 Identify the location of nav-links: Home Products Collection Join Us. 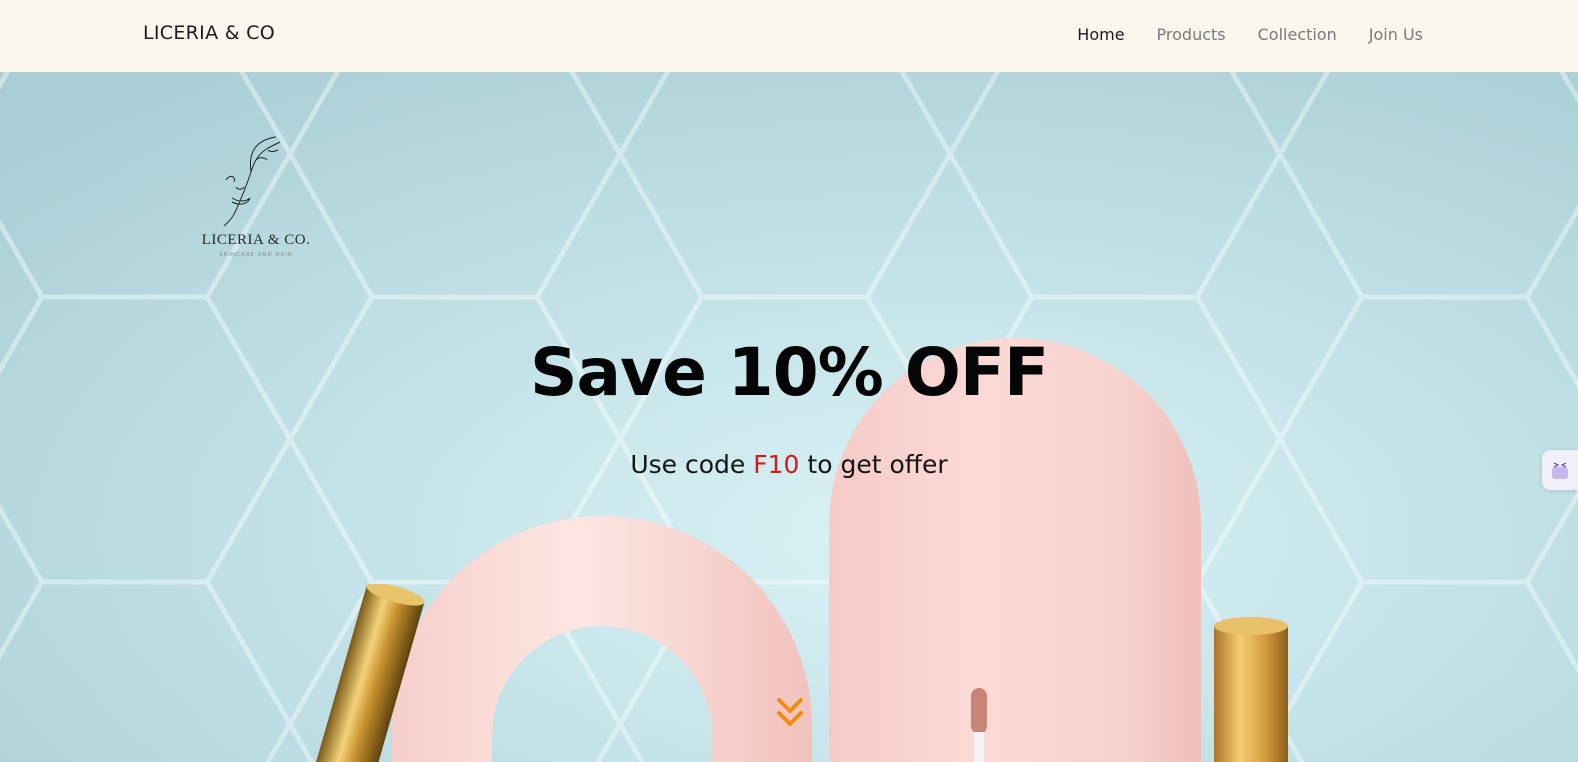
(1234, 34).